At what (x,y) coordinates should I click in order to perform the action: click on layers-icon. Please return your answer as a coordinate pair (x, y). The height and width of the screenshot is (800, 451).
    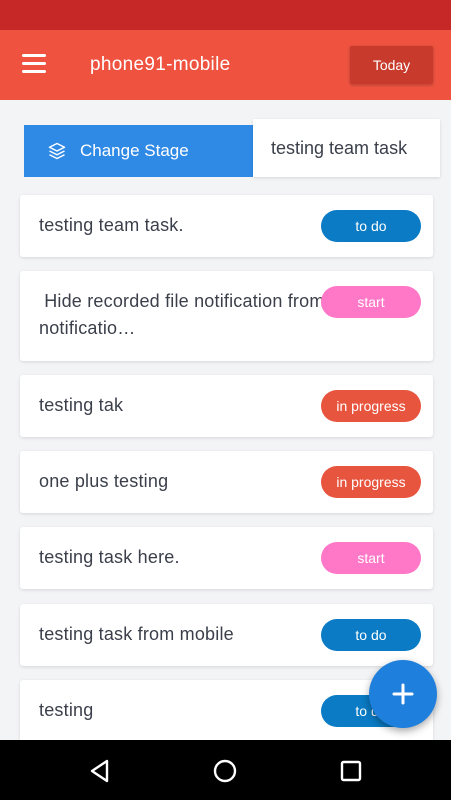
    Looking at the image, I should click on (57, 151).